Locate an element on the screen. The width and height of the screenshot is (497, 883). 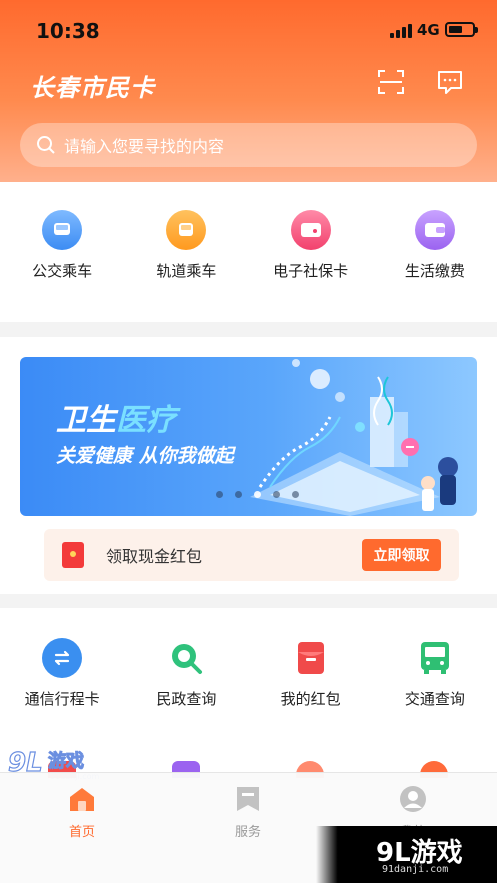
wallet-icon is located at coordinates (434, 230).